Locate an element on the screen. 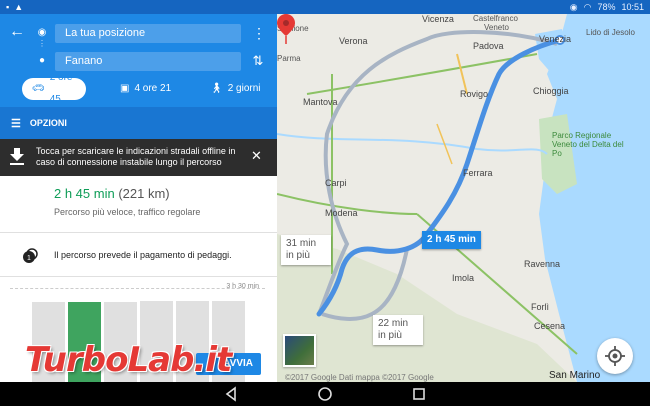 The width and height of the screenshot is (650, 406). car-icon: 🚗︎ is located at coordinates (38, 88).